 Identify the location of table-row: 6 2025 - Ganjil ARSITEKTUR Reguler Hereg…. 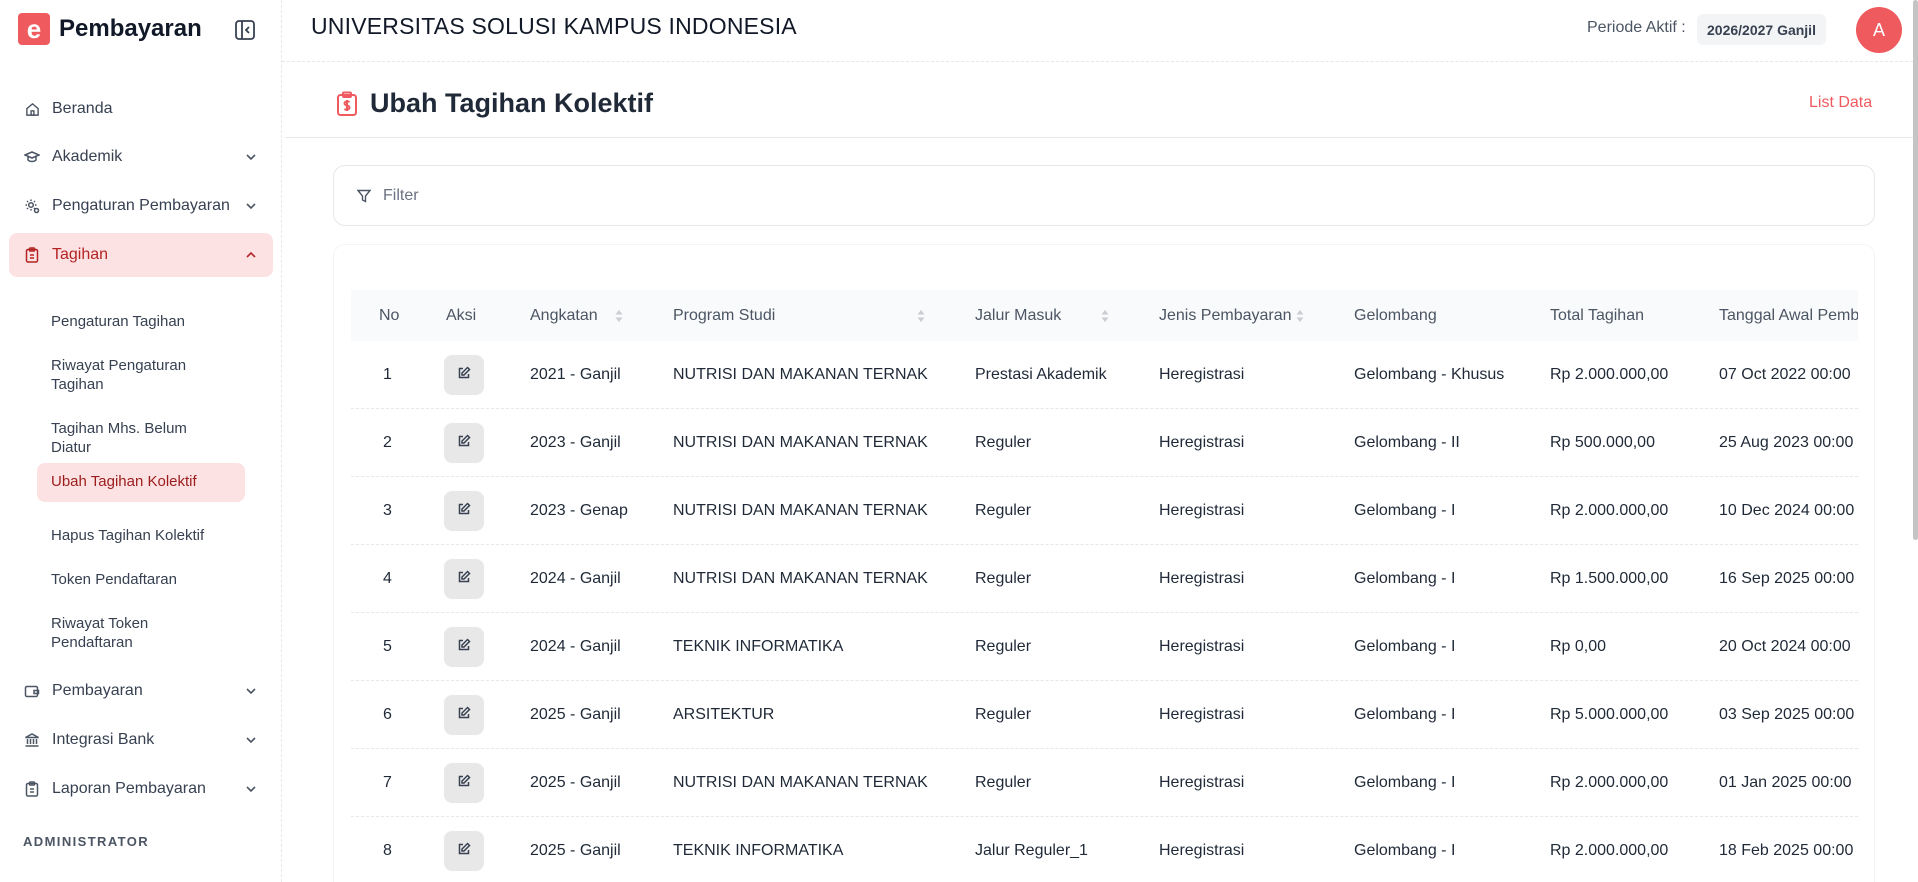
(1104, 715).